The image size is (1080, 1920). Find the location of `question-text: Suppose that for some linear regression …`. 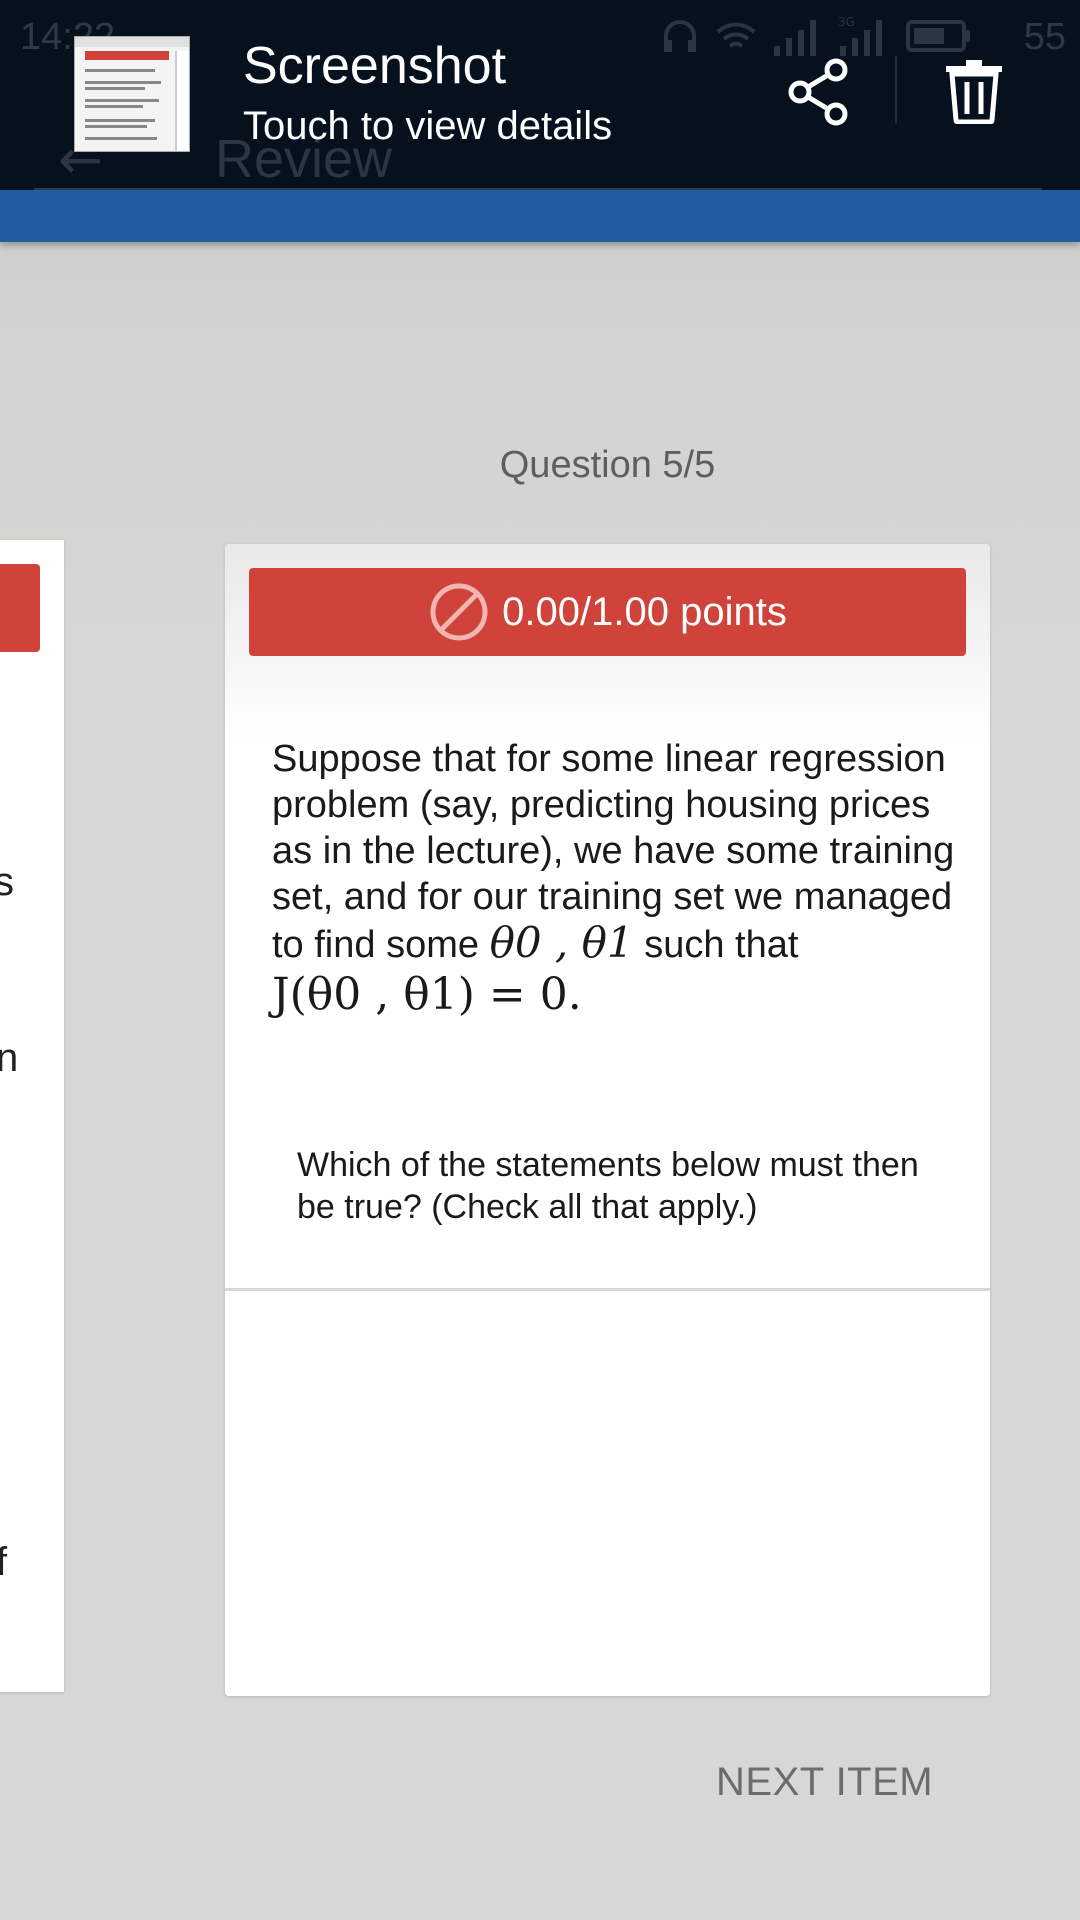

question-text: Suppose that for some linear regression … is located at coordinates (617, 877).